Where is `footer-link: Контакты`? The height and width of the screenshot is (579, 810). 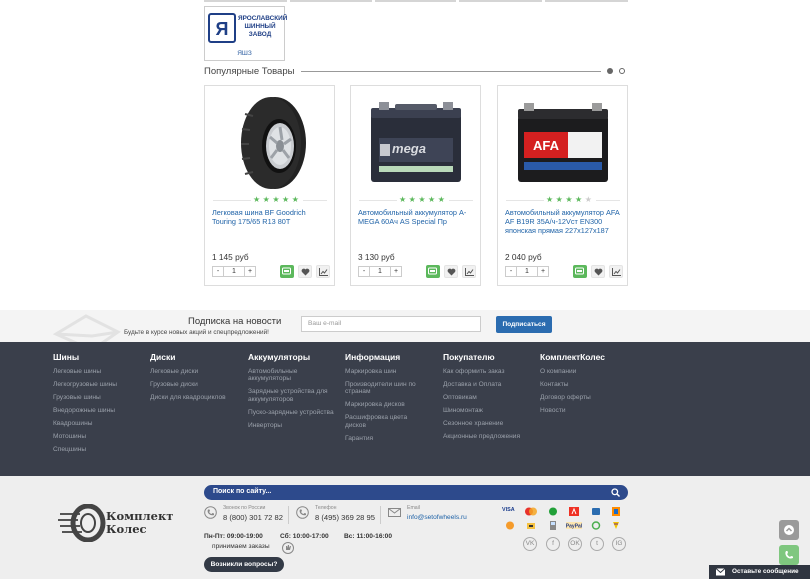
footer-link: Контакты is located at coordinates (572, 384).